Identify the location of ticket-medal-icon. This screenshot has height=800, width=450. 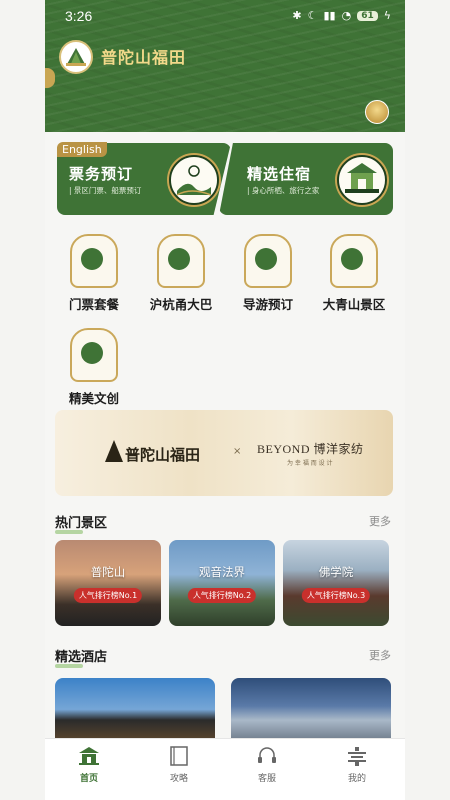
(194, 180).